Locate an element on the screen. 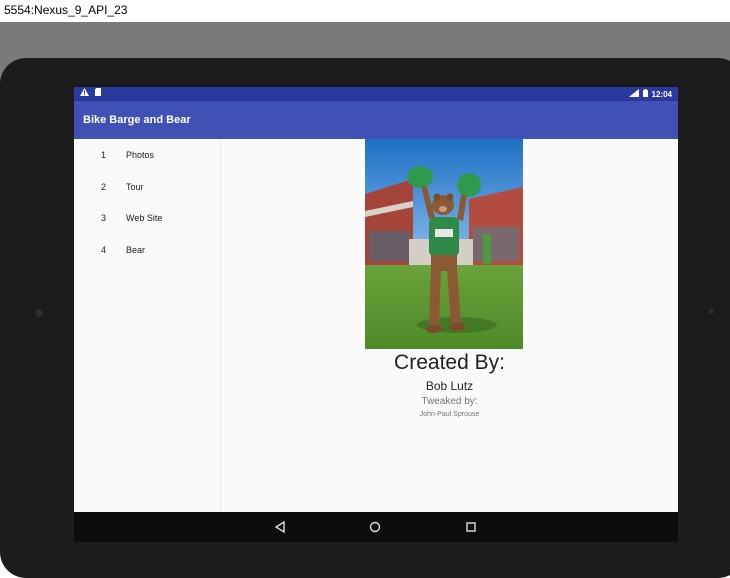 The width and height of the screenshot is (730, 578). status-bar: 12:04 is located at coordinates (376, 94).